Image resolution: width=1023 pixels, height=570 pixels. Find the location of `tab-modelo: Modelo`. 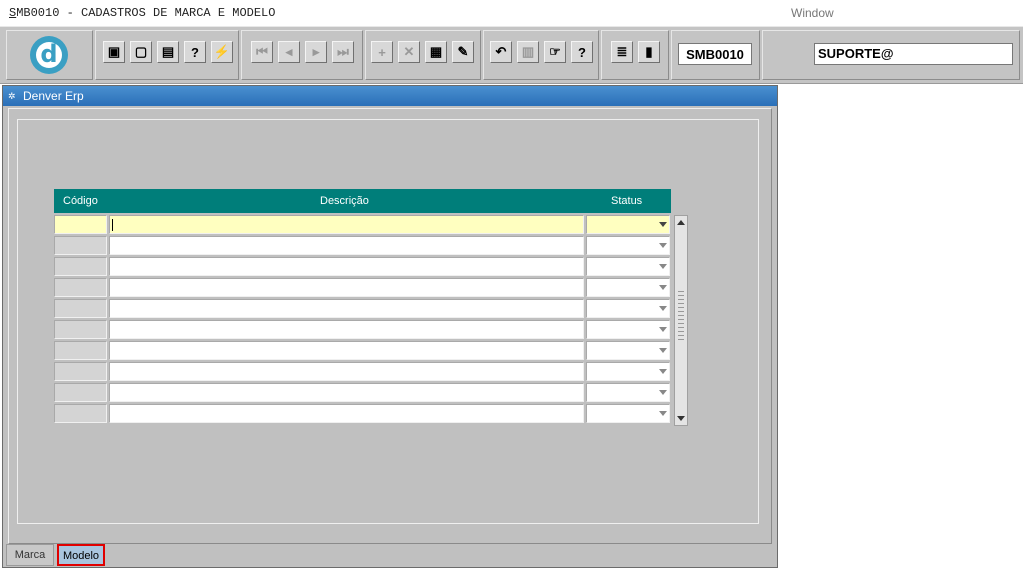

tab-modelo: Modelo is located at coordinates (81, 555).